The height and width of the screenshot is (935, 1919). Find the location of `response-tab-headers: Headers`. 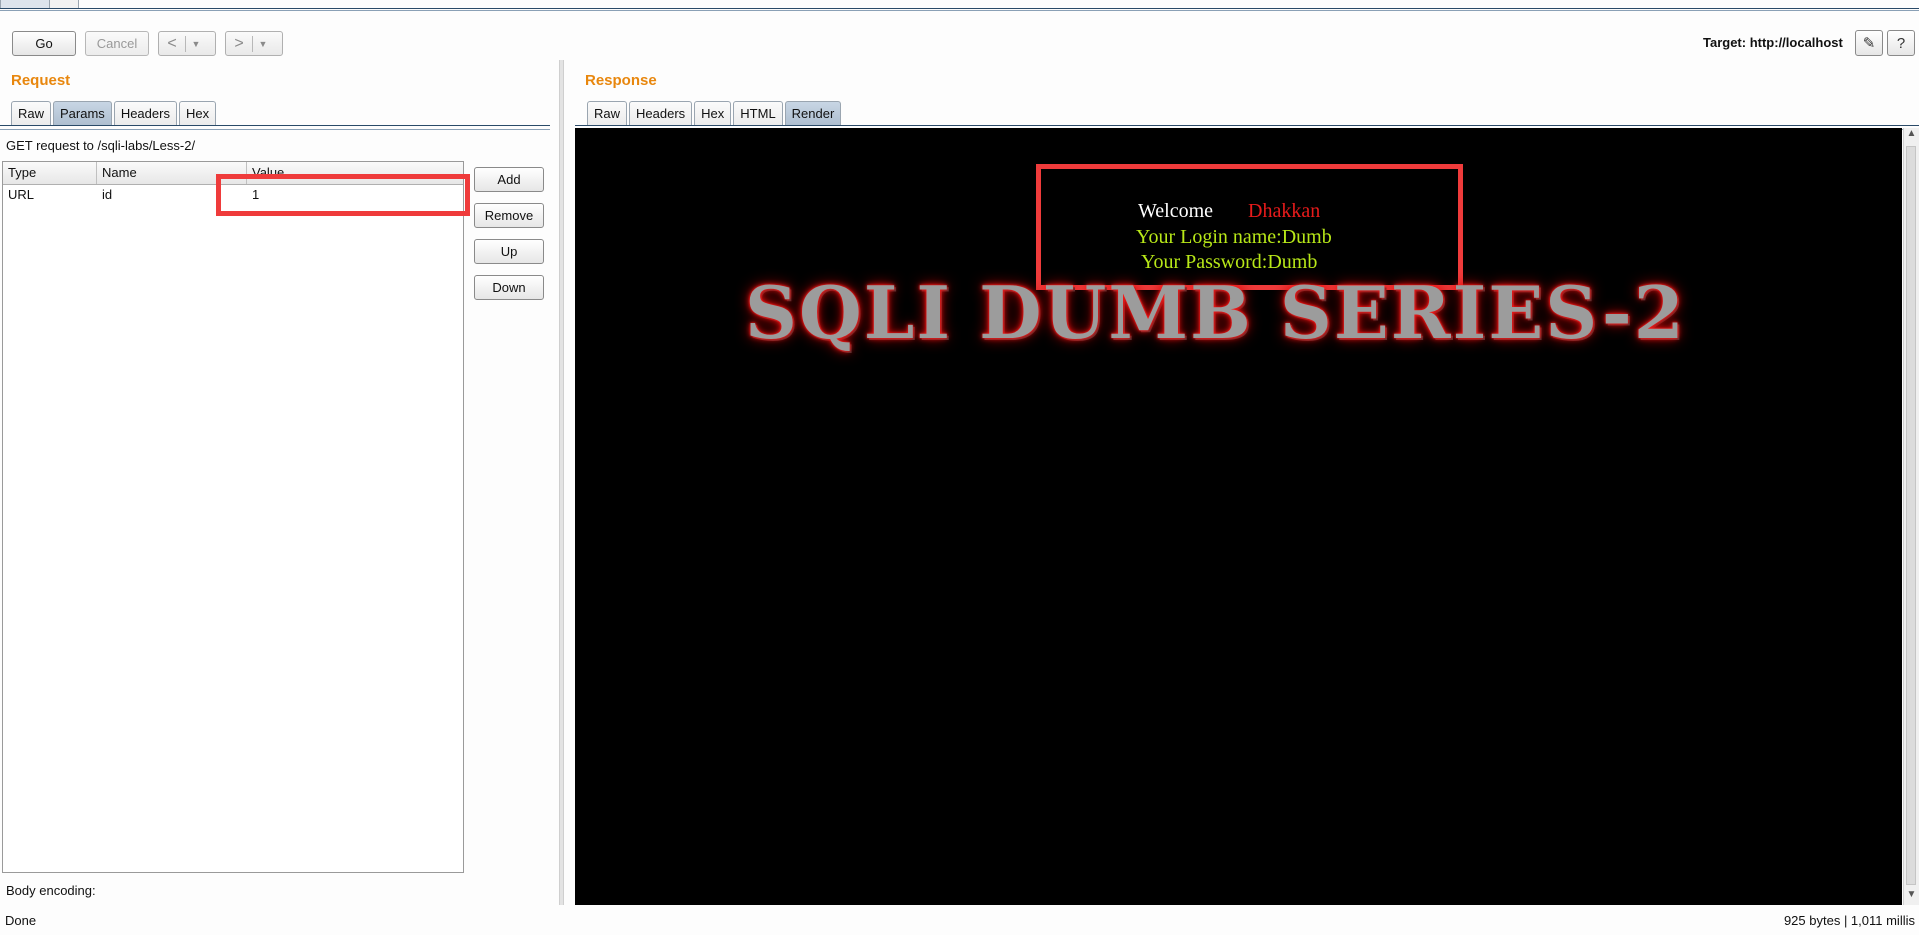

response-tab-headers: Headers is located at coordinates (661, 113).